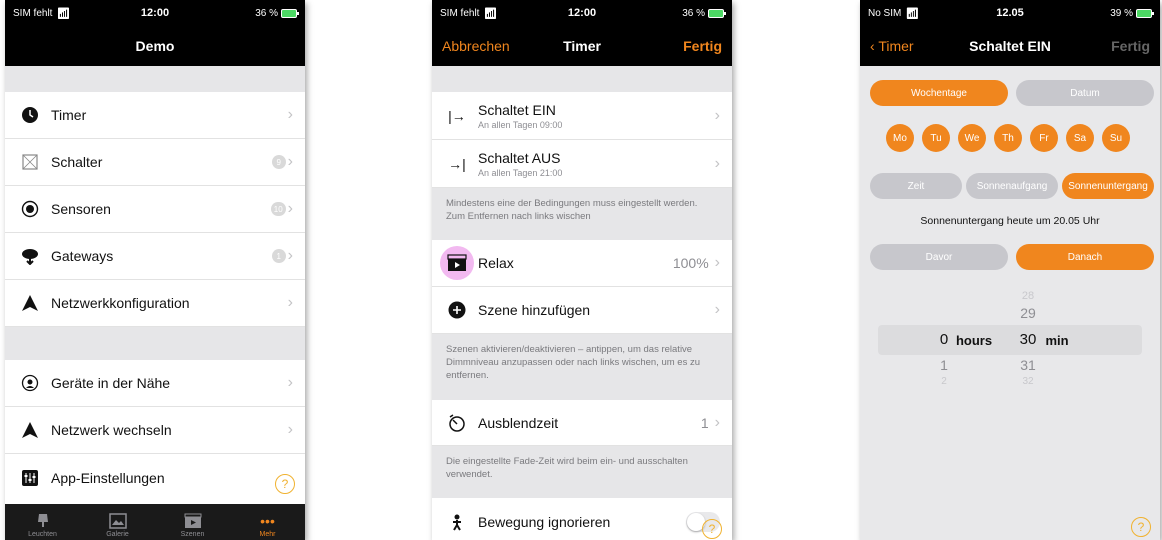 The width and height of the screenshot is (1162, 540). Describe the element at coordinates (1057, 340) in the screenshot. I see `min-unit: min` at that location.